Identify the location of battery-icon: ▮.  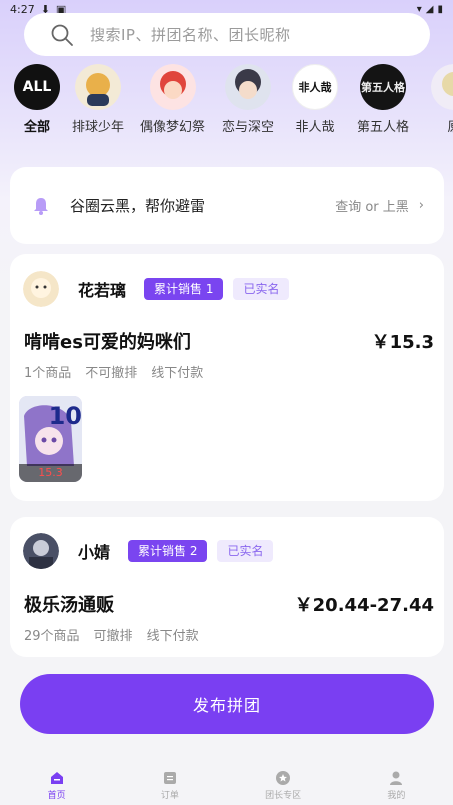
(440, 9).